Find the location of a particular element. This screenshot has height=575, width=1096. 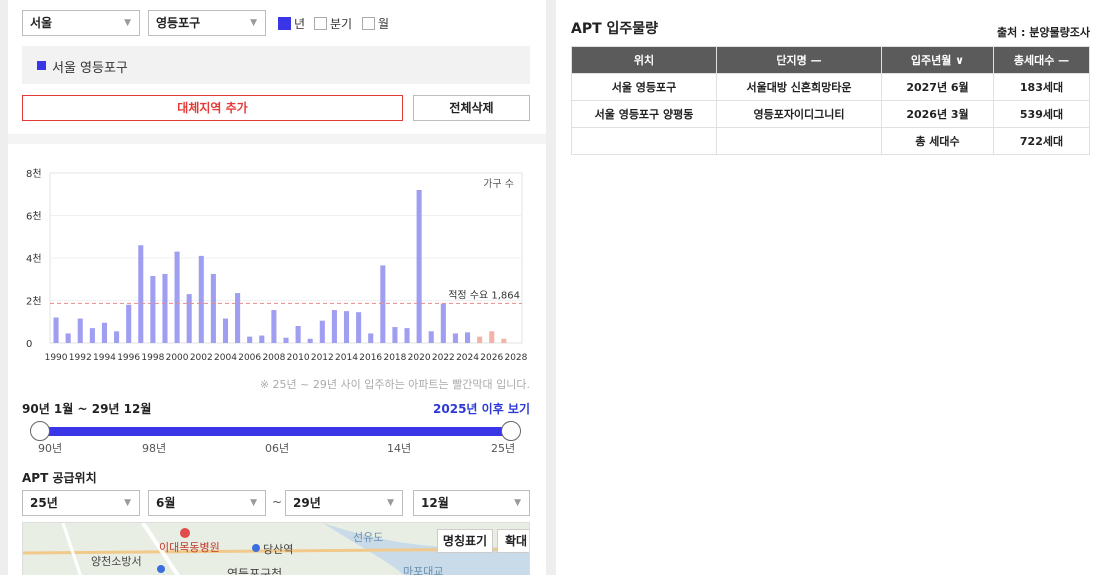

cell-complex: 영등포자이디그니티 is located at coordinates (799, 114).